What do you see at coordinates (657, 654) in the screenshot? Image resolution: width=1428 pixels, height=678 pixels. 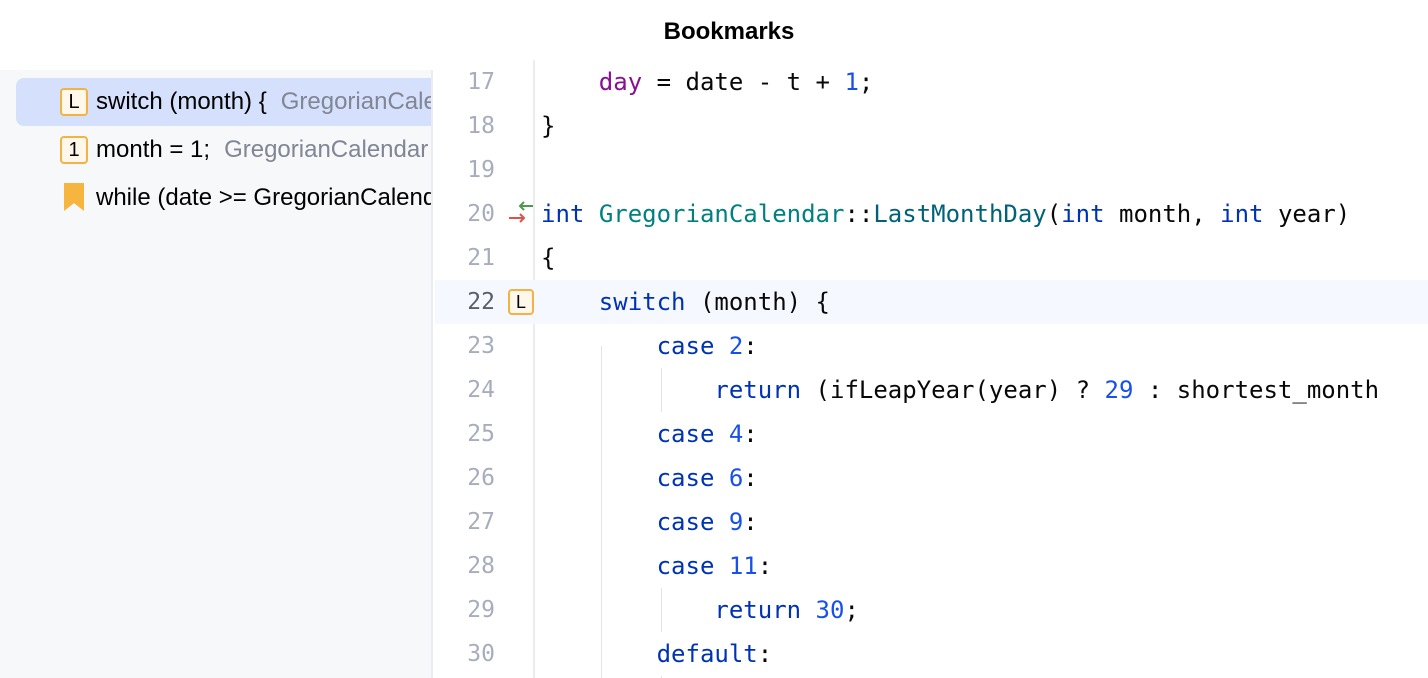 I see `code-text: default:` at bounding box center [657, 654].